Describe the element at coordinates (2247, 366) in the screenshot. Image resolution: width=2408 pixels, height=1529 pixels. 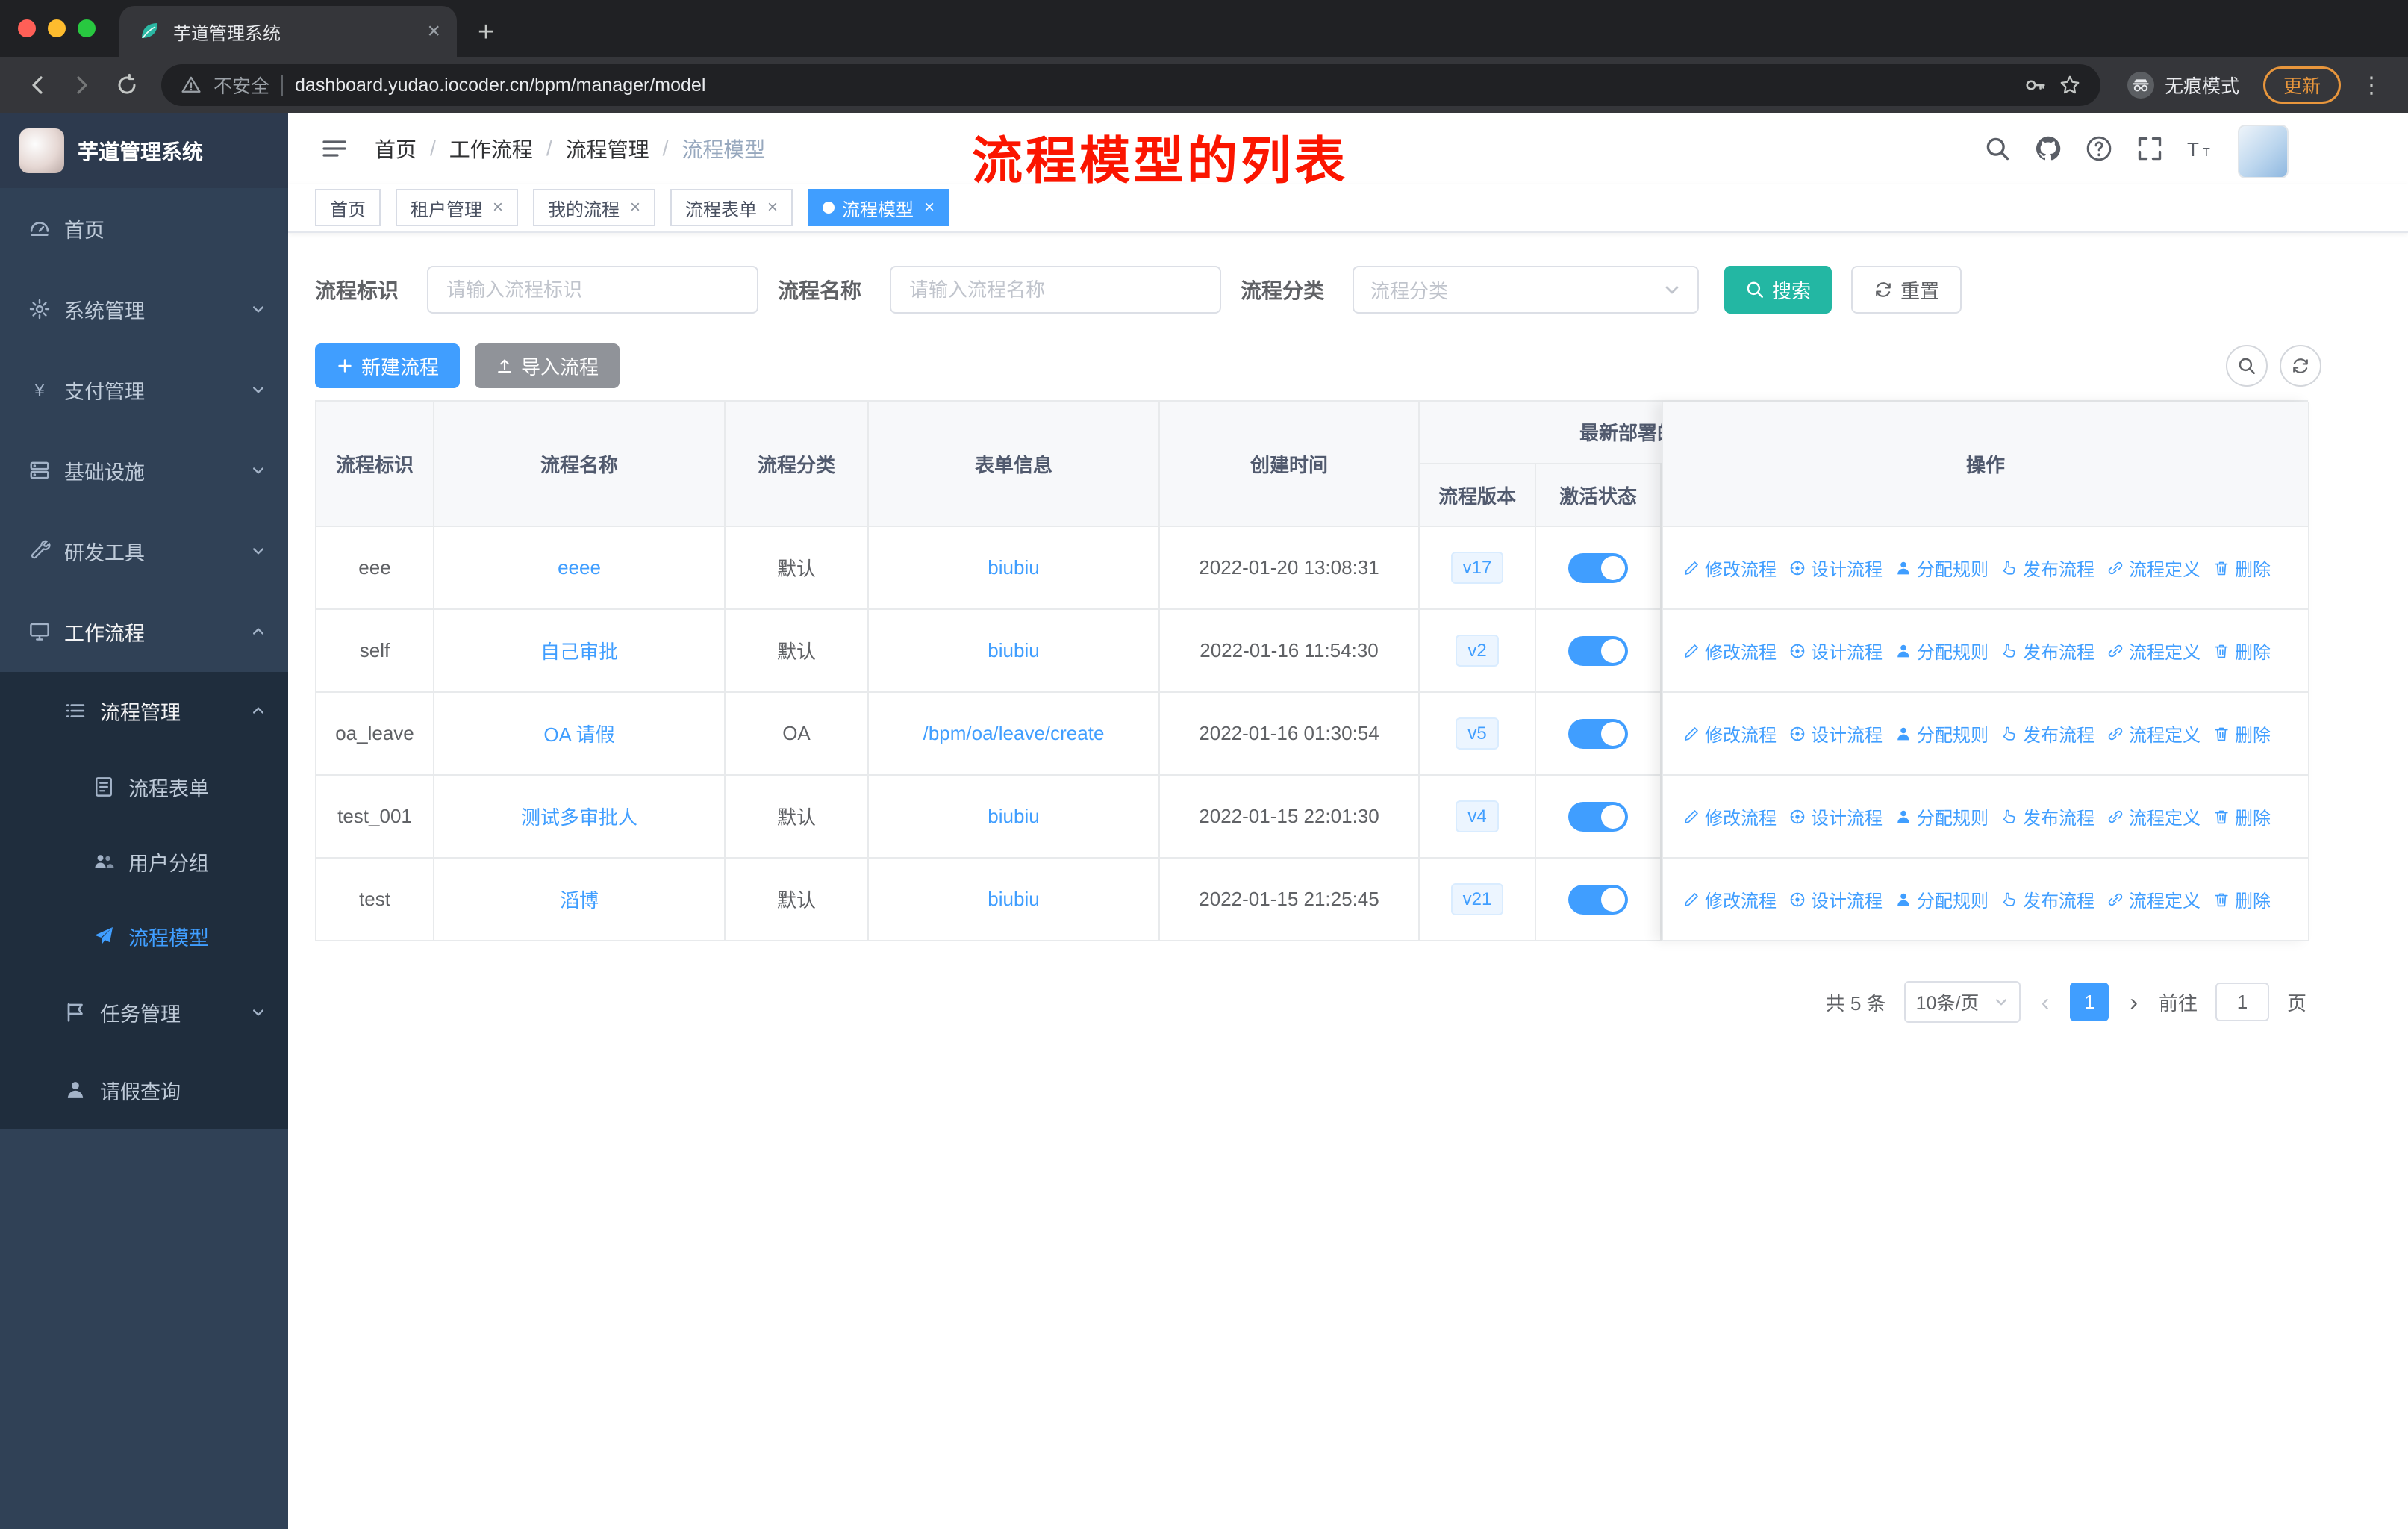
I see `toggle-search-button` at that location.